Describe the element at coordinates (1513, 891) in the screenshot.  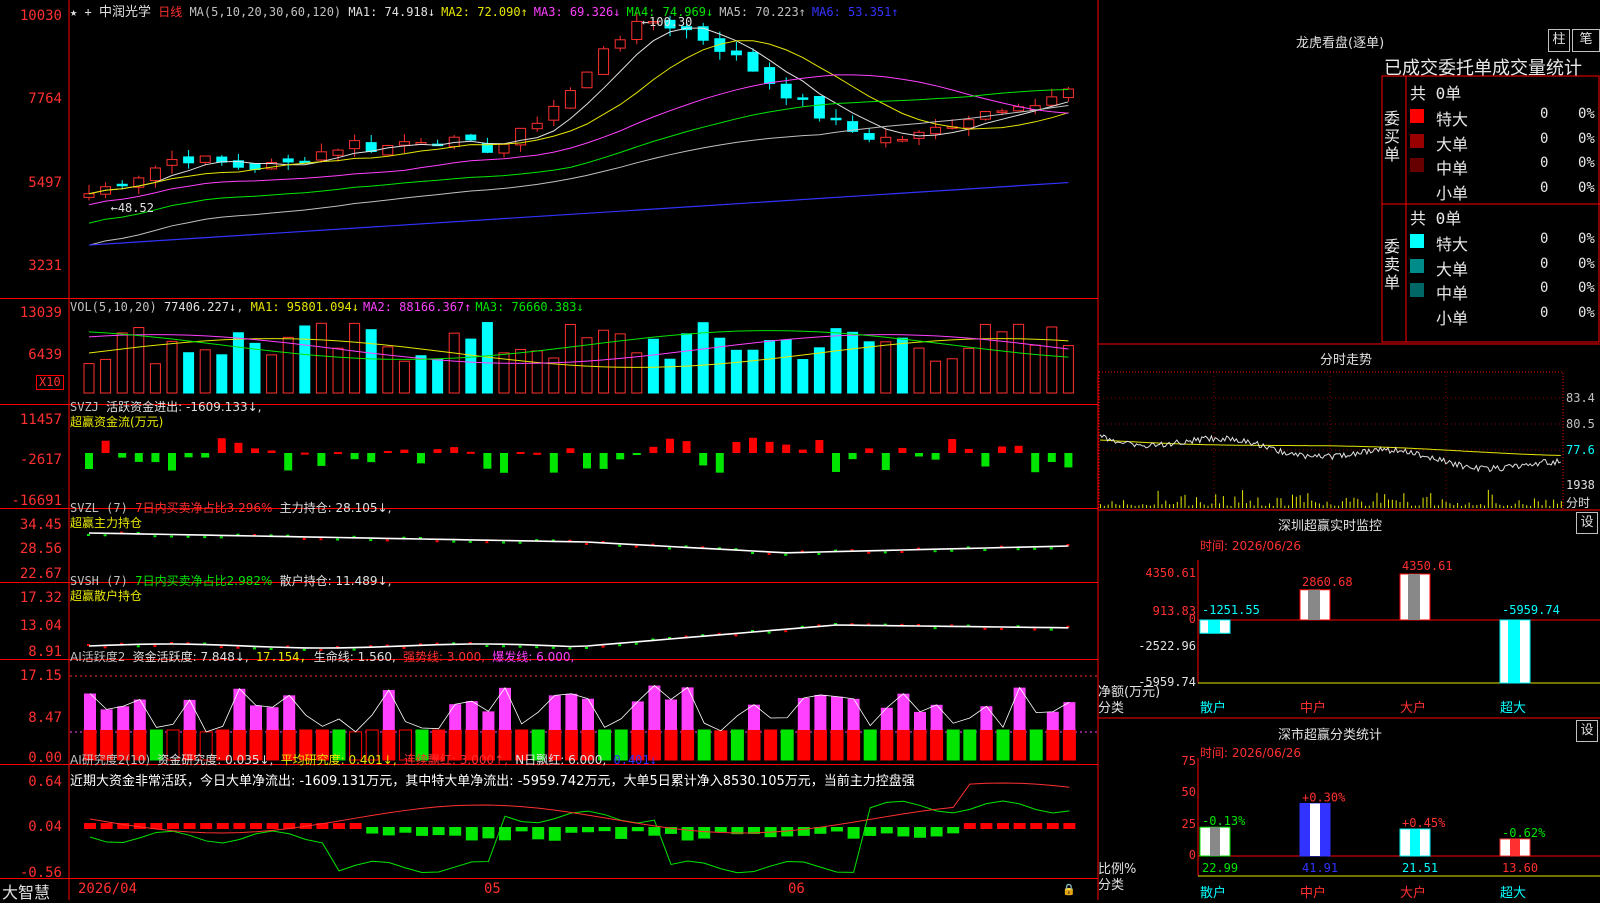
I see `sz-class-category: 超大` at that location.